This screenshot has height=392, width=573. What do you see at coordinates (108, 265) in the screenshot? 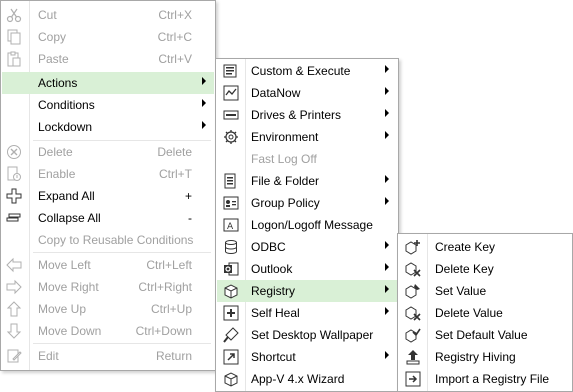
I see `menu-item-move-left: Move Left Ctrl+Left` at bounding box center [108, 265].